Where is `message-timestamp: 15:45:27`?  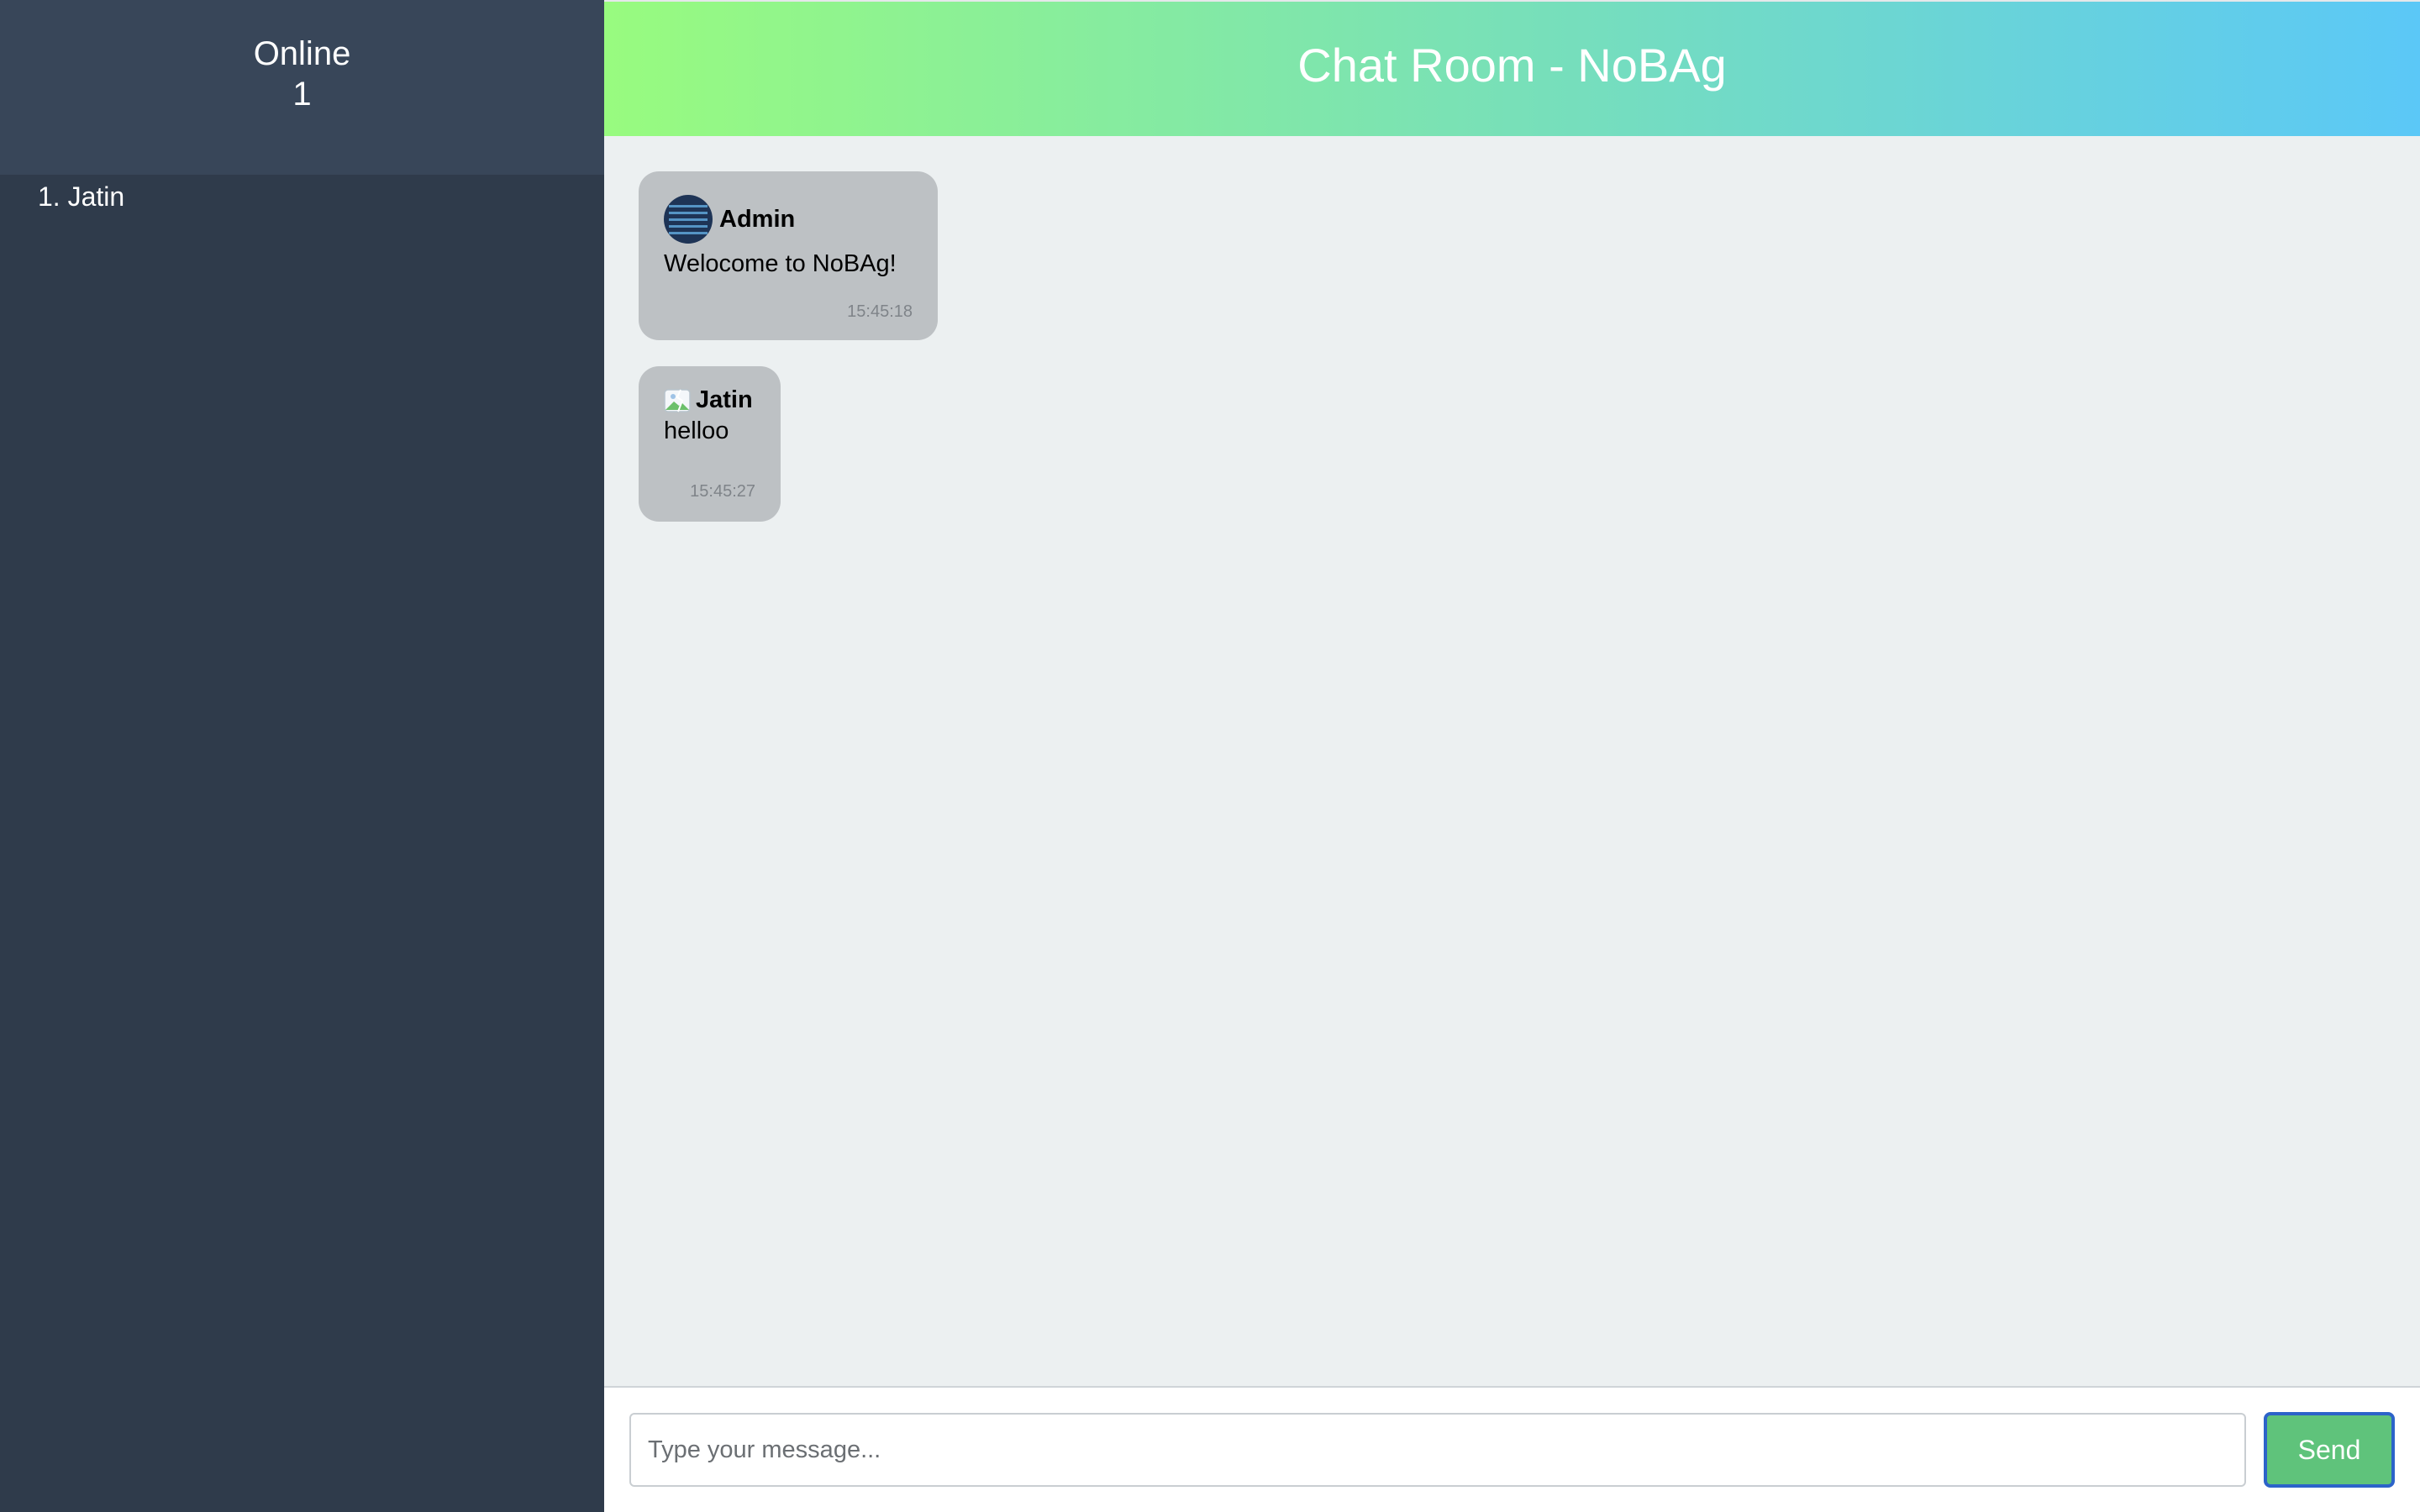
message-timestamp: 15:45:27 is located at coordinates (722, 491).